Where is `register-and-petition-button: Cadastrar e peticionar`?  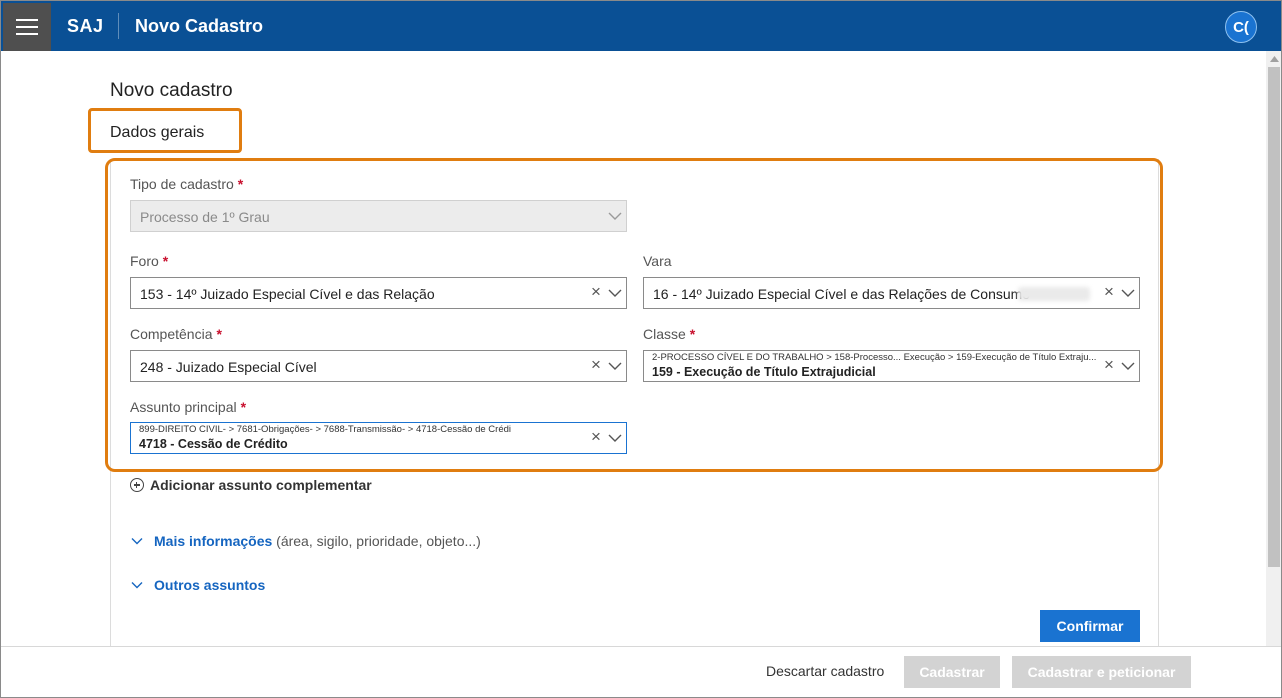 register-and-petition-button: Cadastrar e peticionar is located at coordinates (1101, 672).